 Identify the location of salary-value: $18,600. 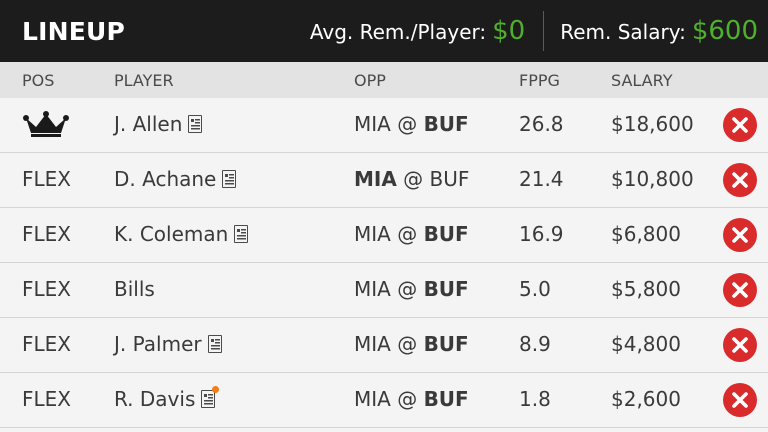
(652, 124).